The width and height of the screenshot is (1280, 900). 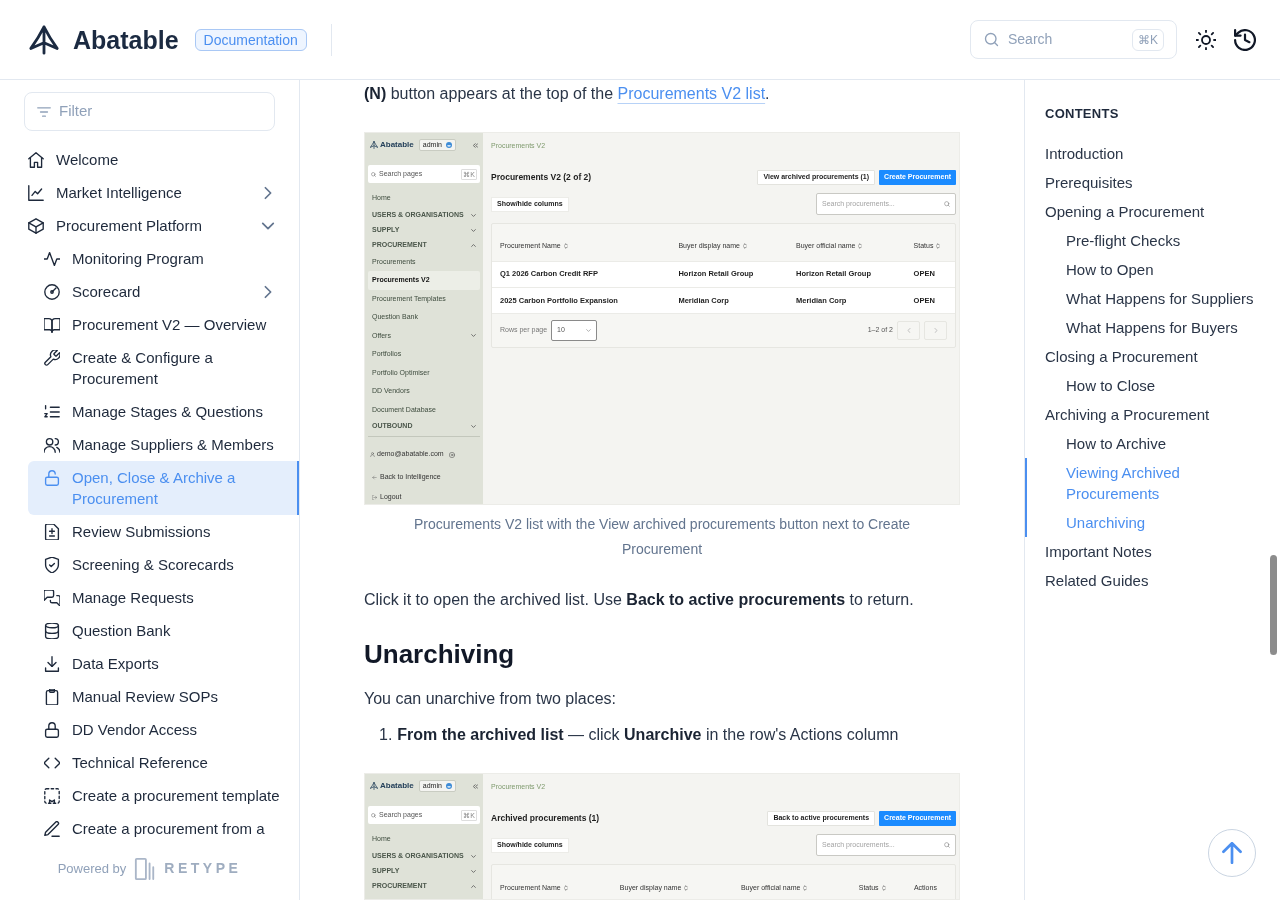 I want to click on history-icon, so click(x=1245, y=39).